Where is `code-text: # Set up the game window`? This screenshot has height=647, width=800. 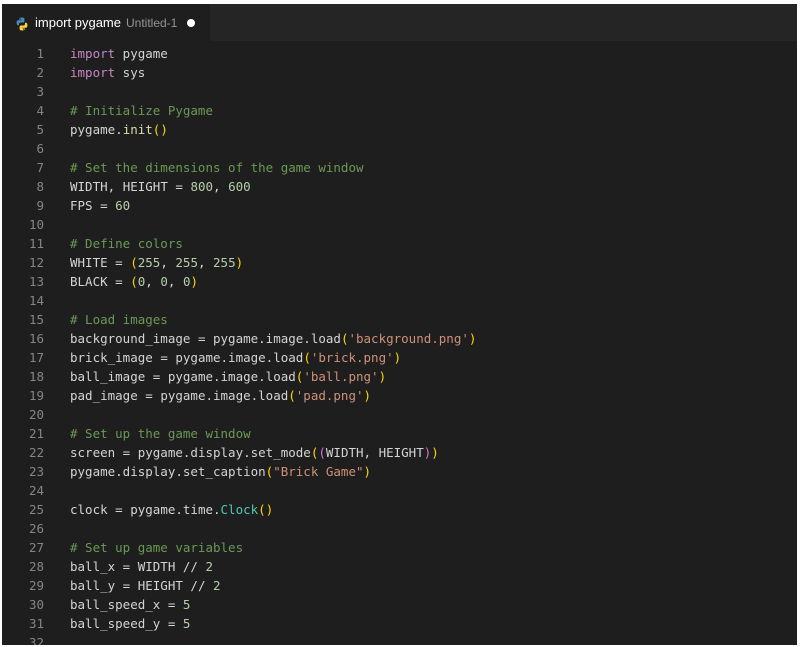 code-text: # Set up the game window is located at coordinates (160, 433).